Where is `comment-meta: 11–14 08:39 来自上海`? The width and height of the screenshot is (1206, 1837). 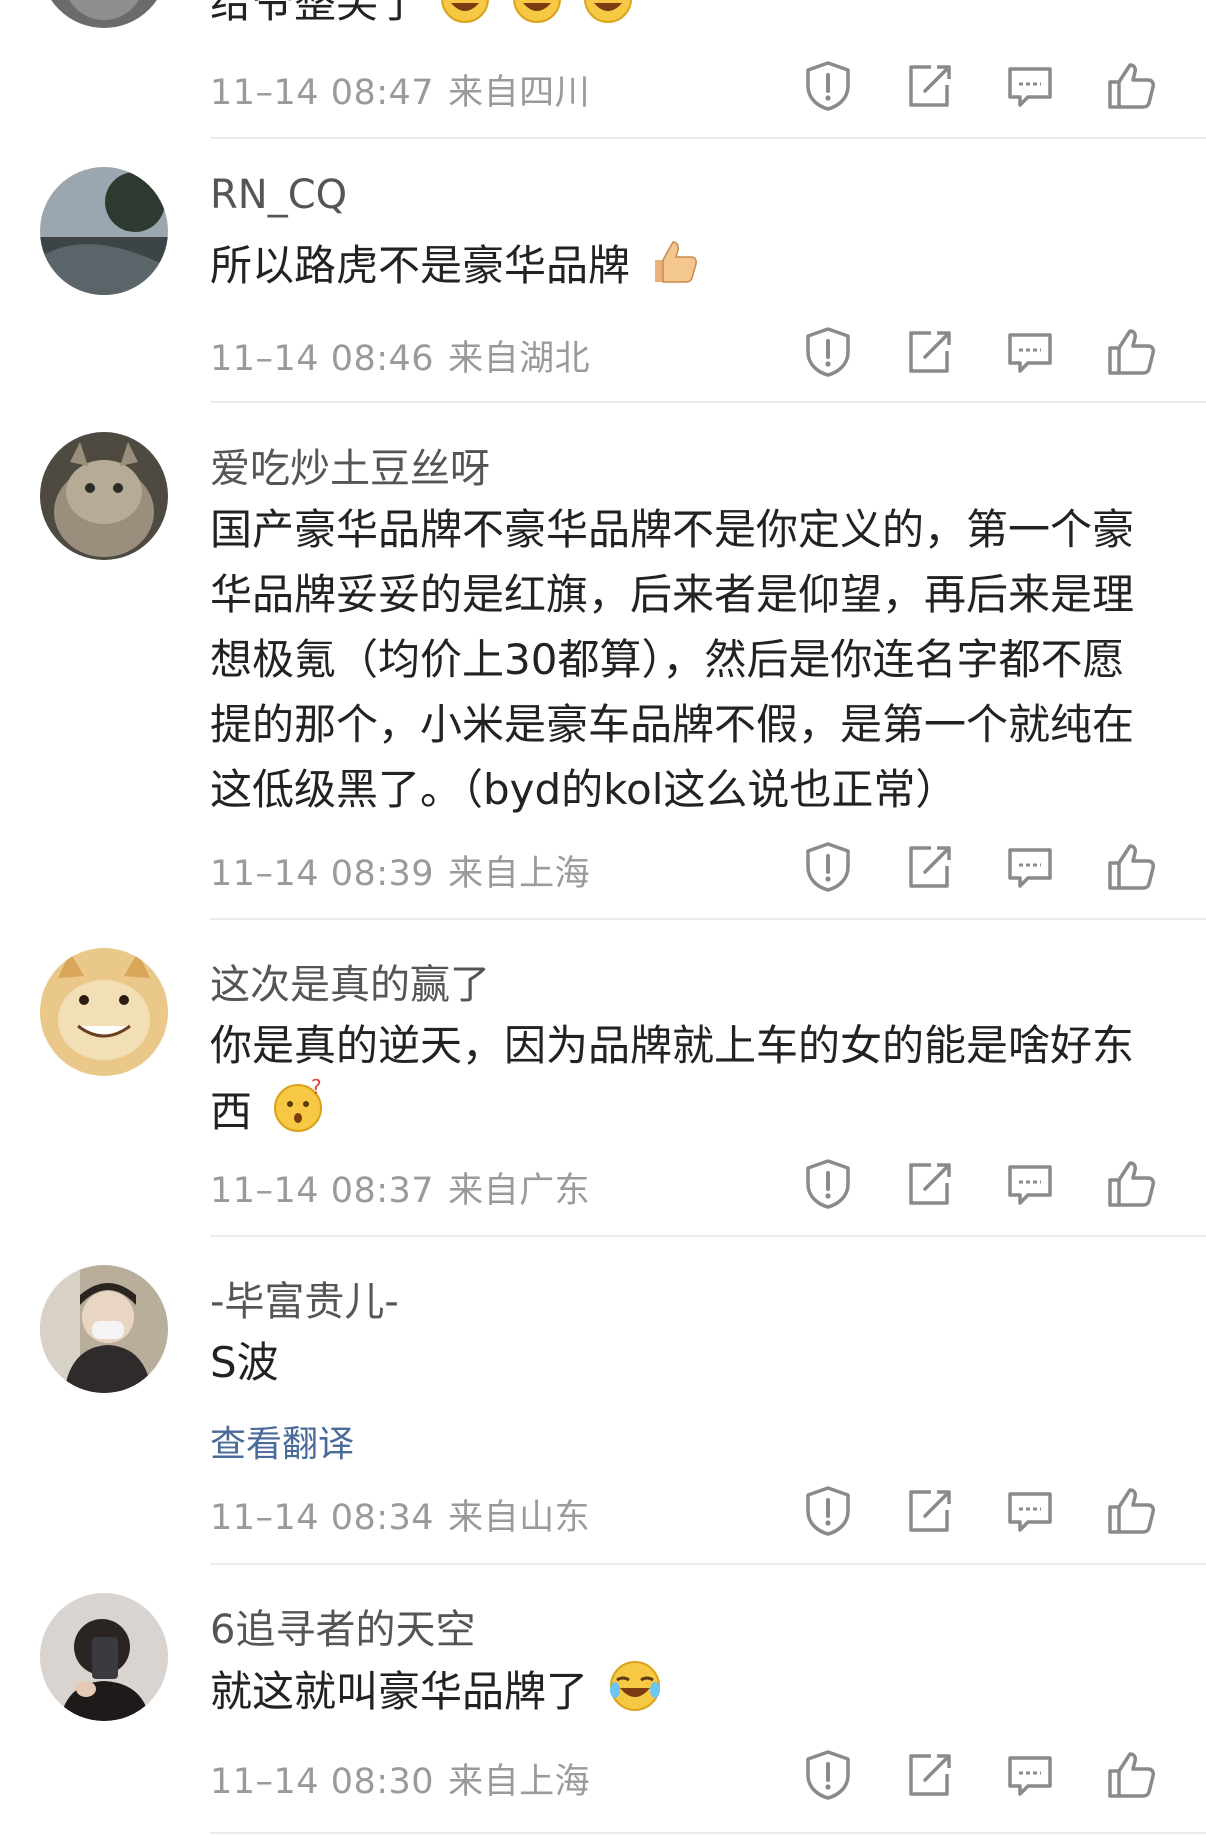 comment-meta: 11–14 08:39 来自上海 is located at coordinates (400, 870).